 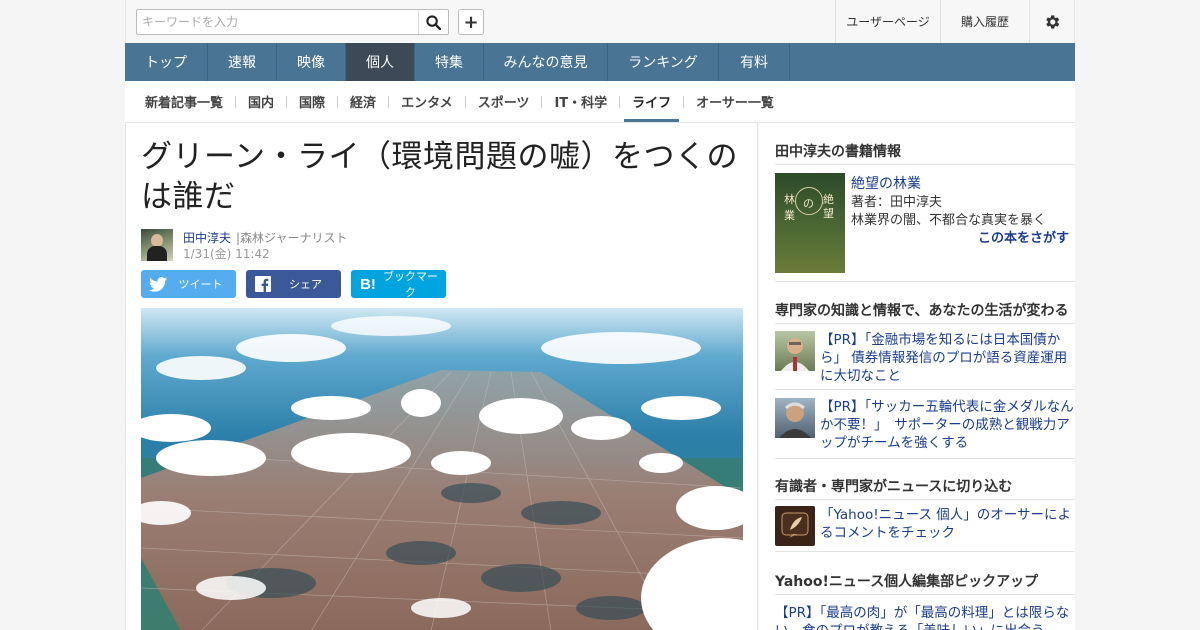 I want to click on top-bar: + ユーザーページ 購入履歴, so click(x=600, y=21).